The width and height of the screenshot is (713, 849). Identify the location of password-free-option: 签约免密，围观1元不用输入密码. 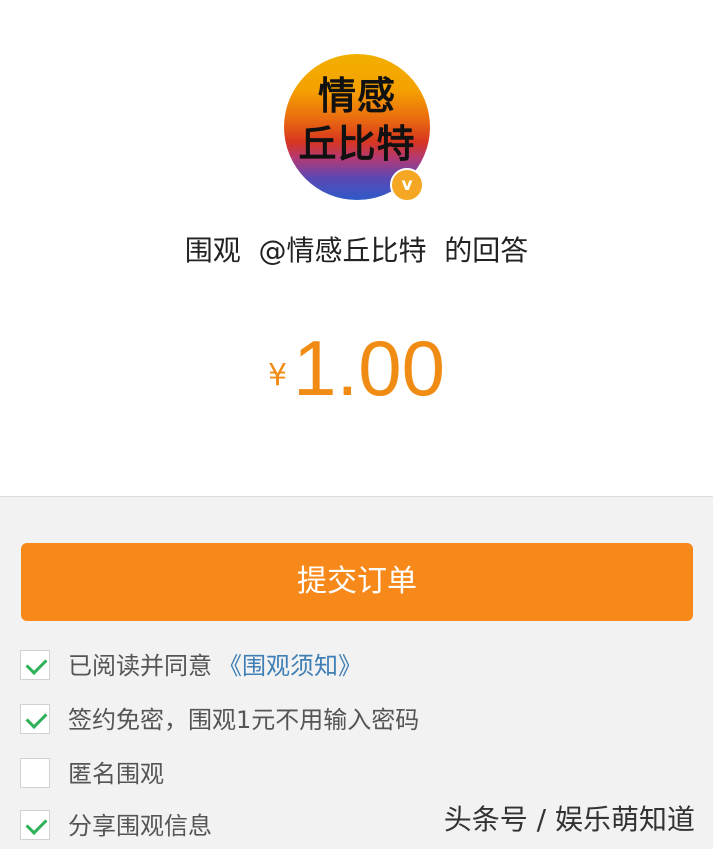
(320, 721).